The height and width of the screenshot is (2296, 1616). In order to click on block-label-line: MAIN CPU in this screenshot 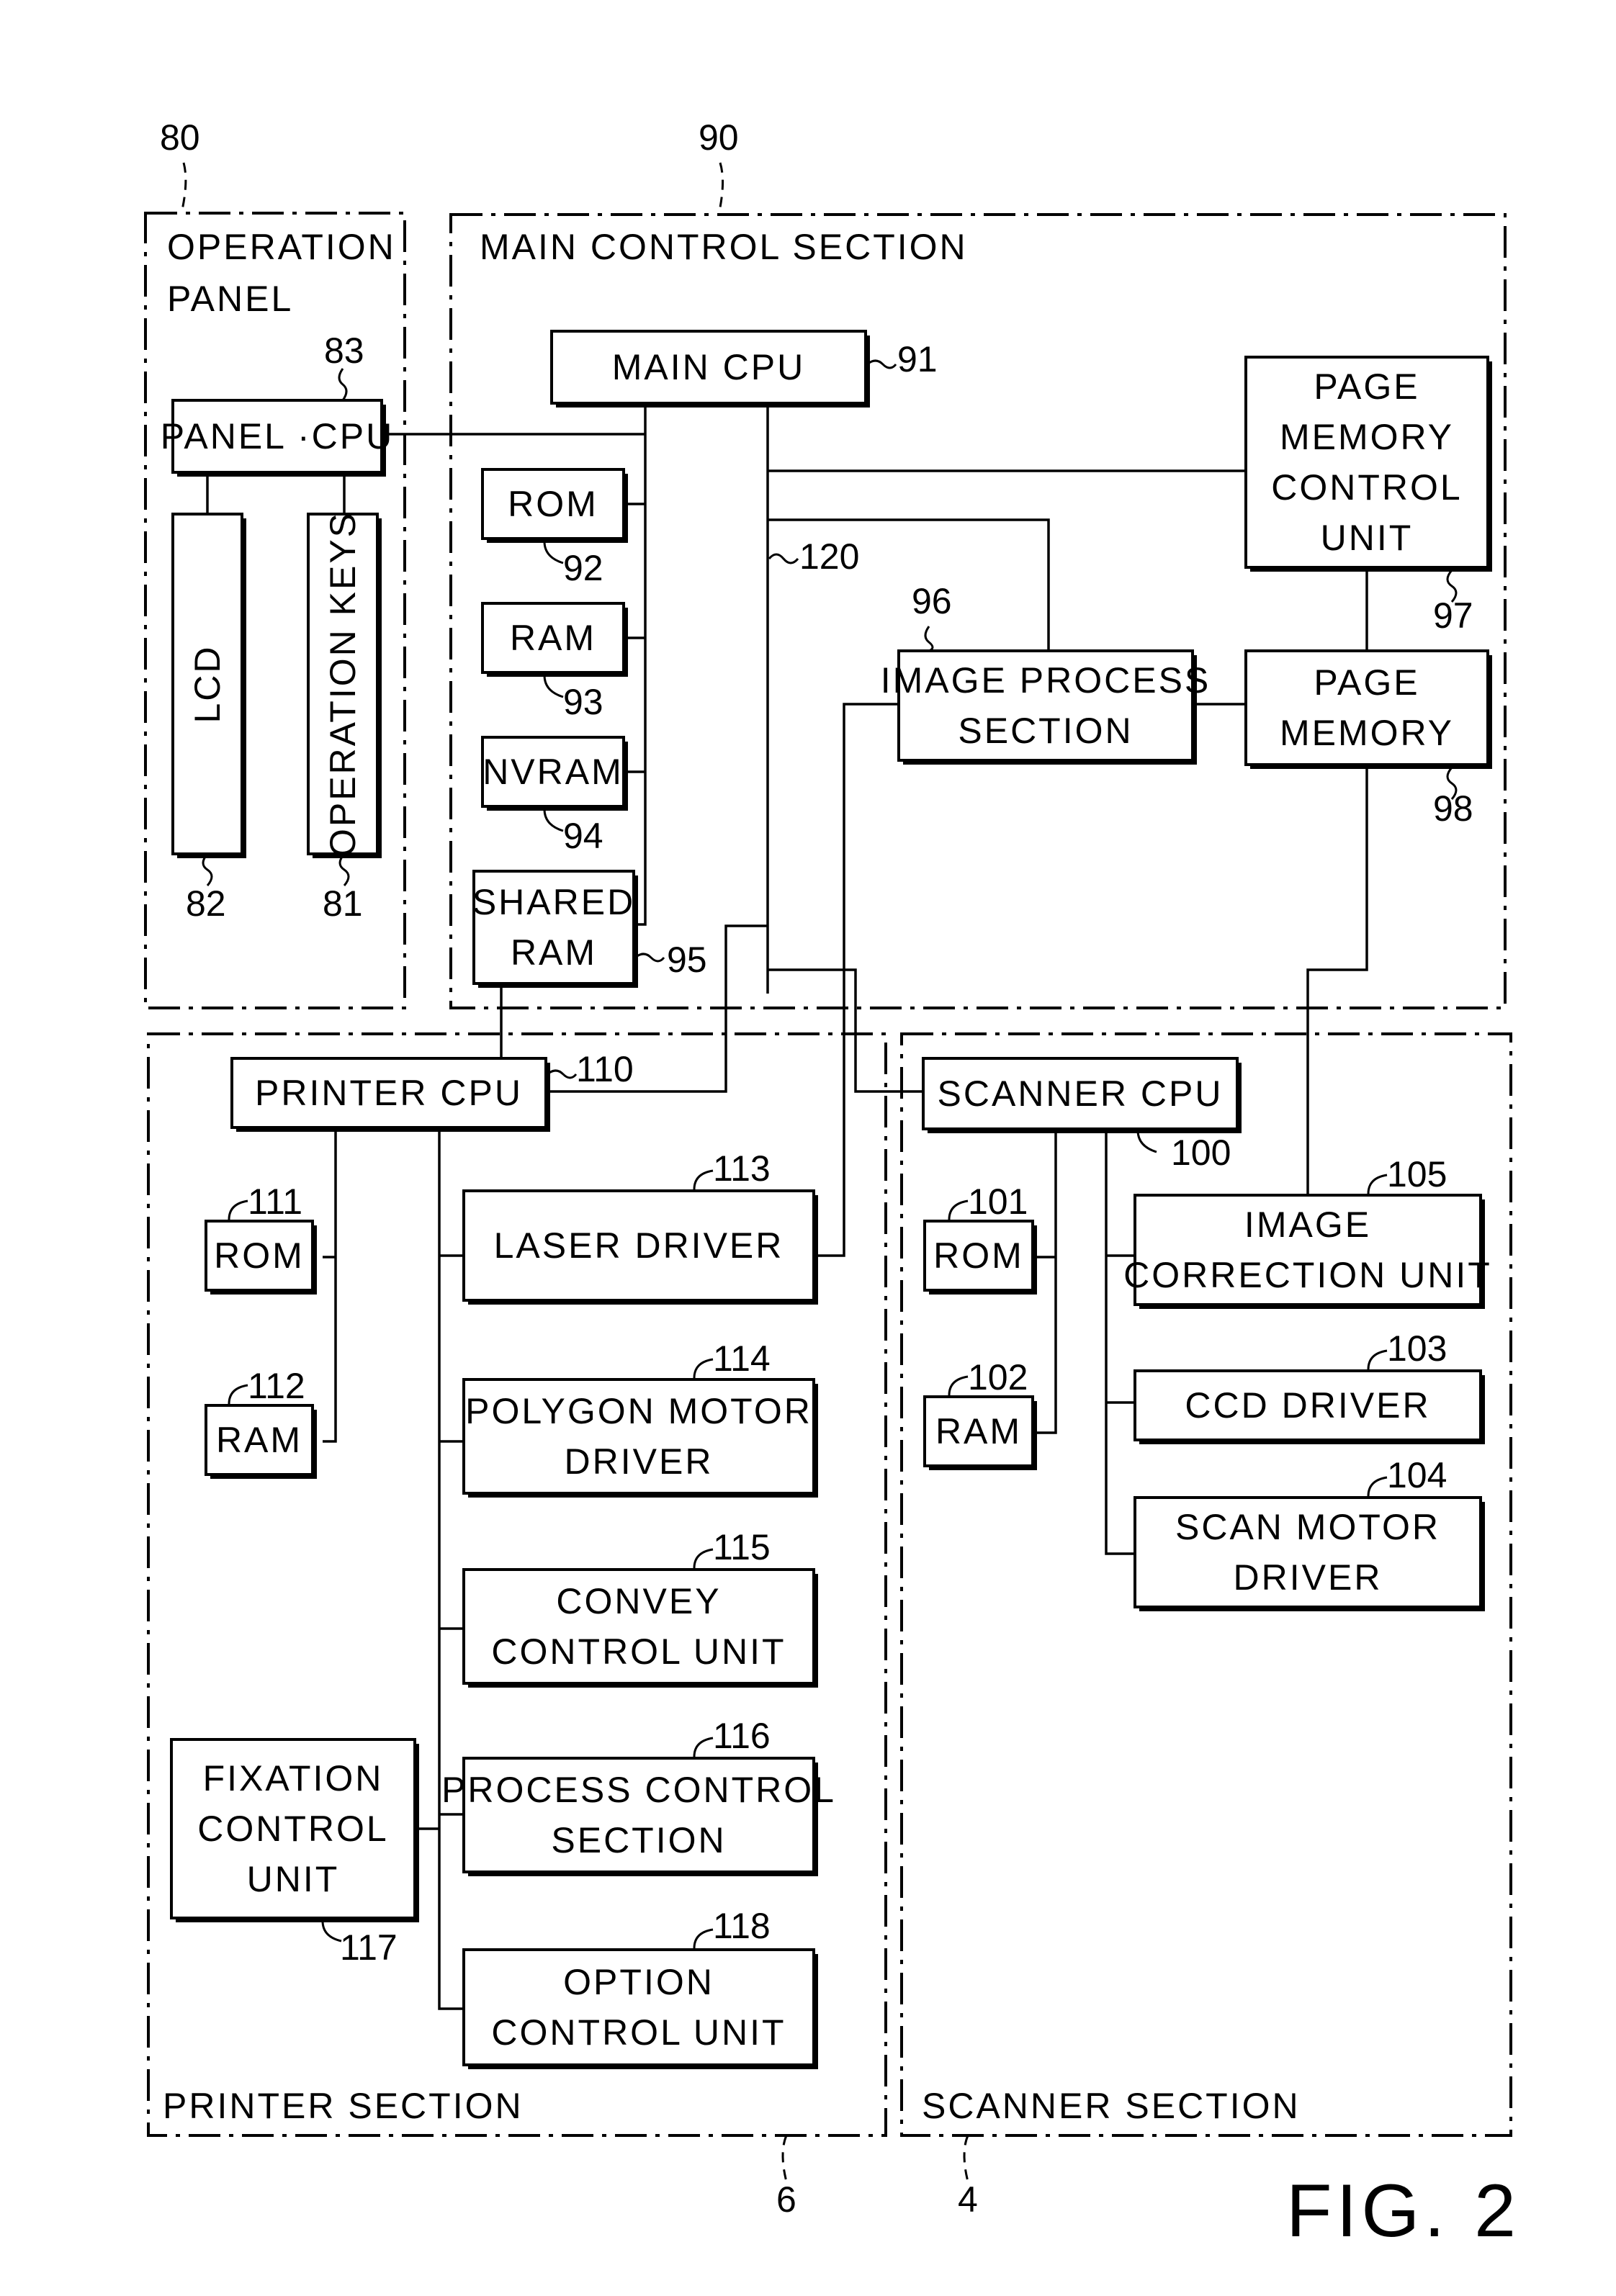, I will do `click(708, 367)`.